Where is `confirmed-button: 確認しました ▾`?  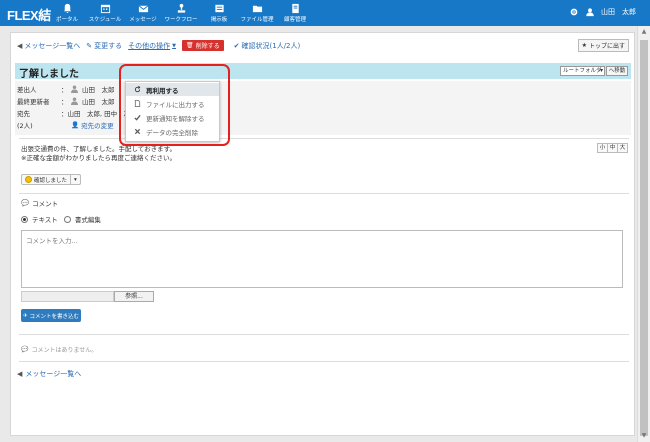
confirmed-button: 確認しました ▾ is located at coordinates (51, 179).